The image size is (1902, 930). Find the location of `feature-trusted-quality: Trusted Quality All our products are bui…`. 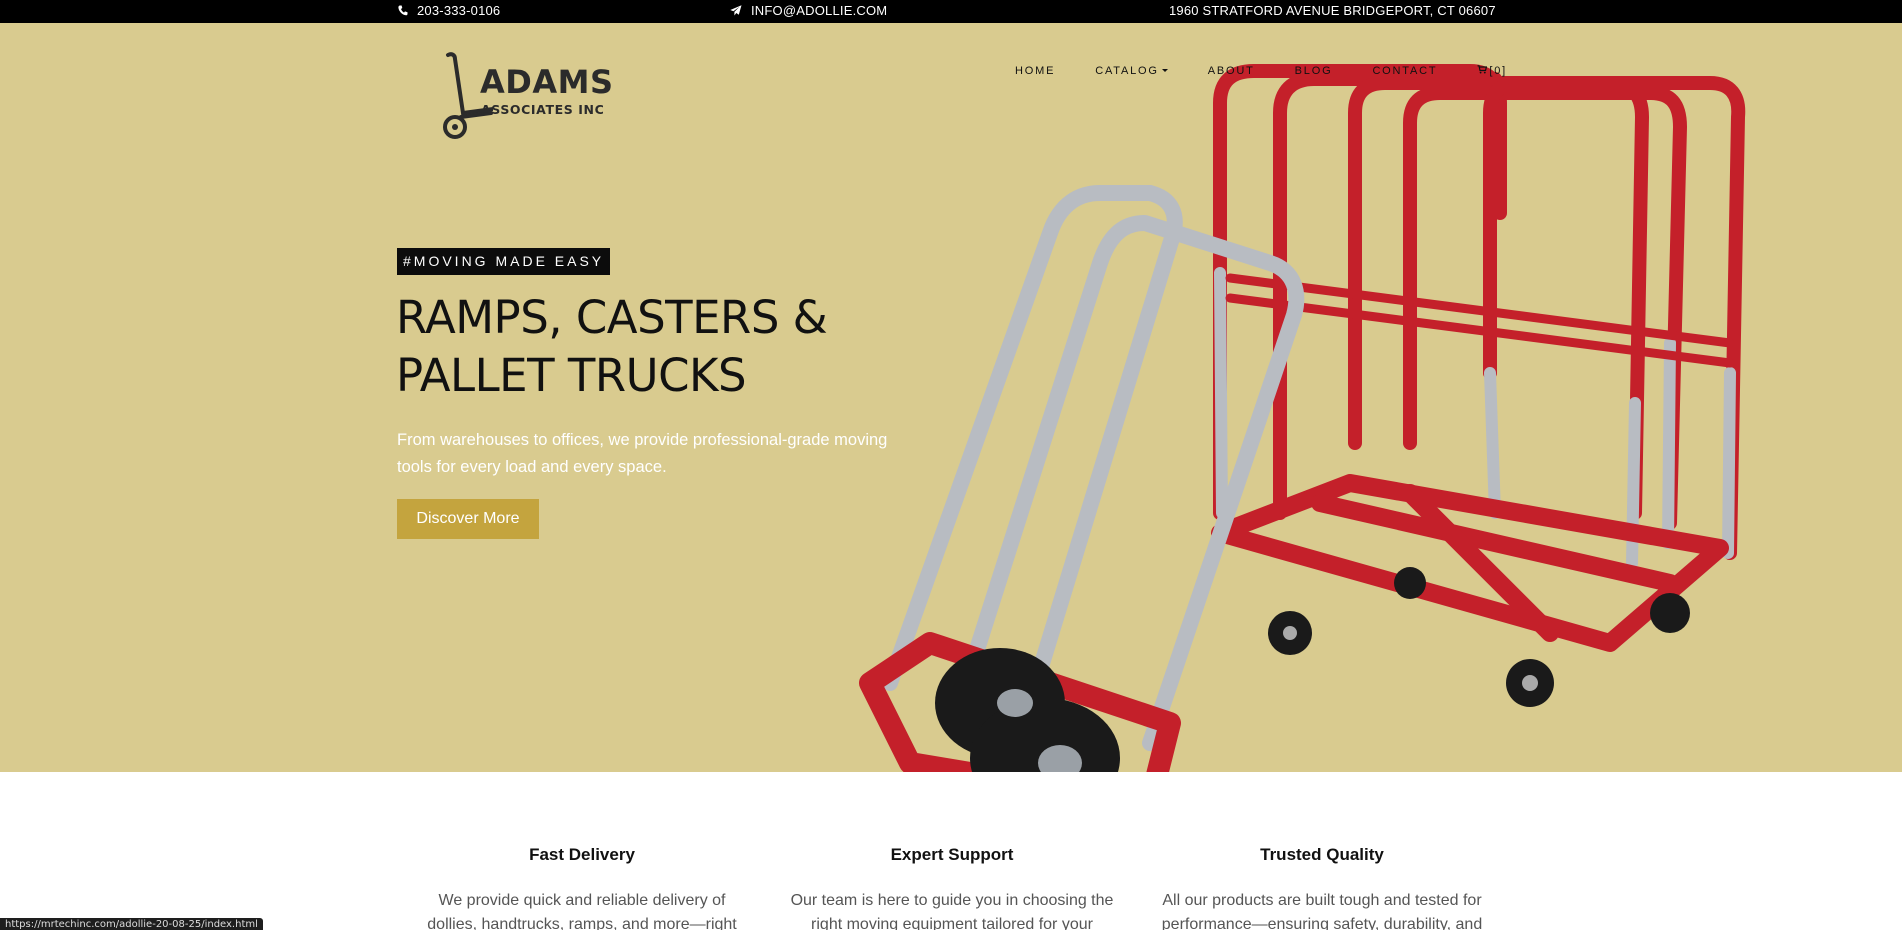

feature-trusted-quality: Trusted Quality All our products are bui… is located at coordinates (1322, 887).